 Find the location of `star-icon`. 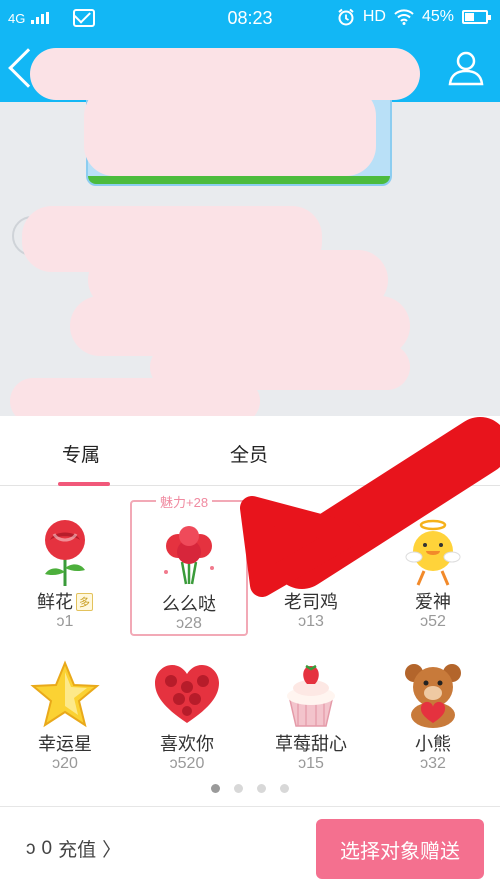

star-icon is located at coordinates (65, 694).